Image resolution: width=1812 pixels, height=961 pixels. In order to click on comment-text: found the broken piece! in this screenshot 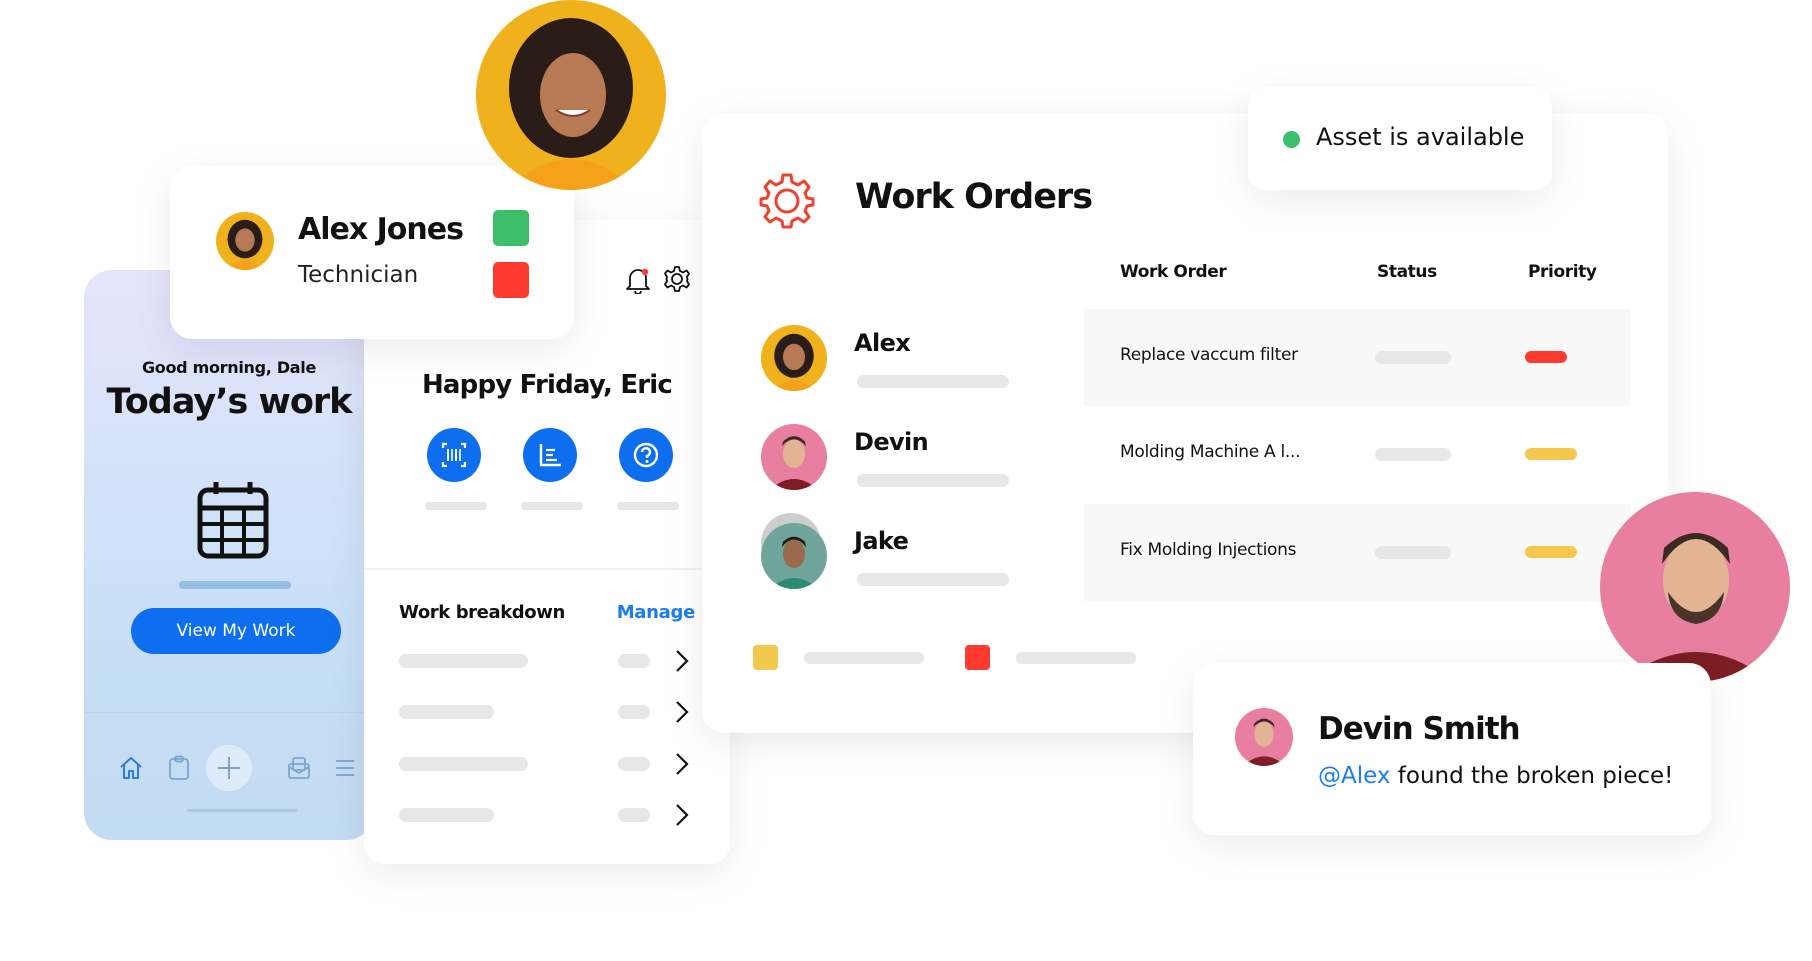, I will do `click(1532, 776)`.